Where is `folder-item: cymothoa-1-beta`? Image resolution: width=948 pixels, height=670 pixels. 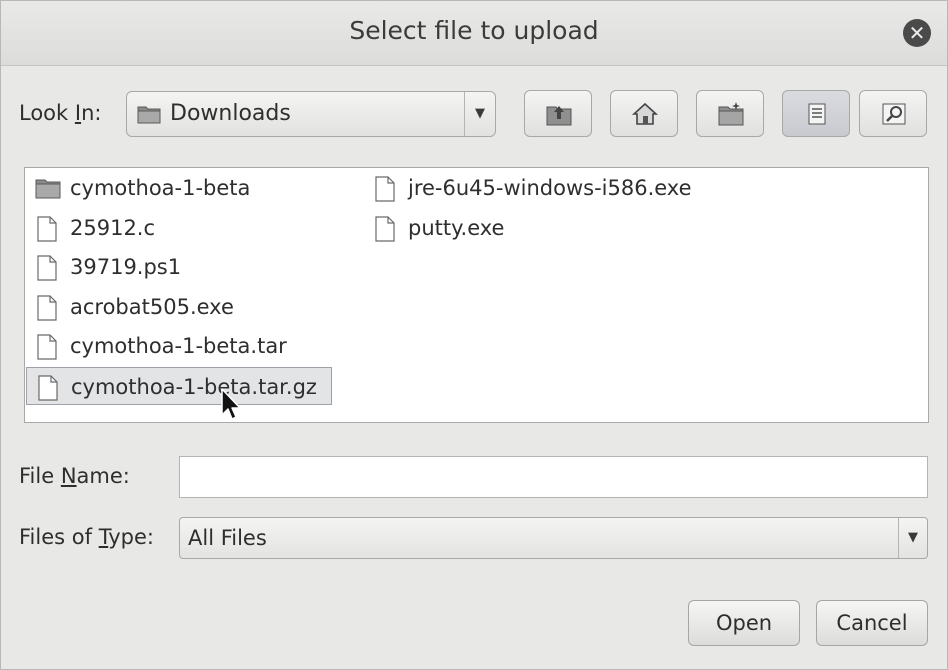
folder-item: cymothoa-1-beta is located at coordinates (179, 188).